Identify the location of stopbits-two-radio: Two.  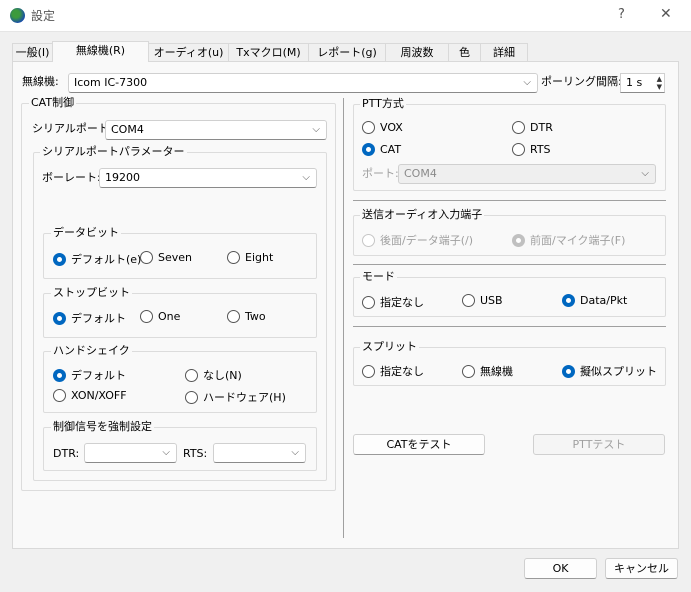
(246, 316).